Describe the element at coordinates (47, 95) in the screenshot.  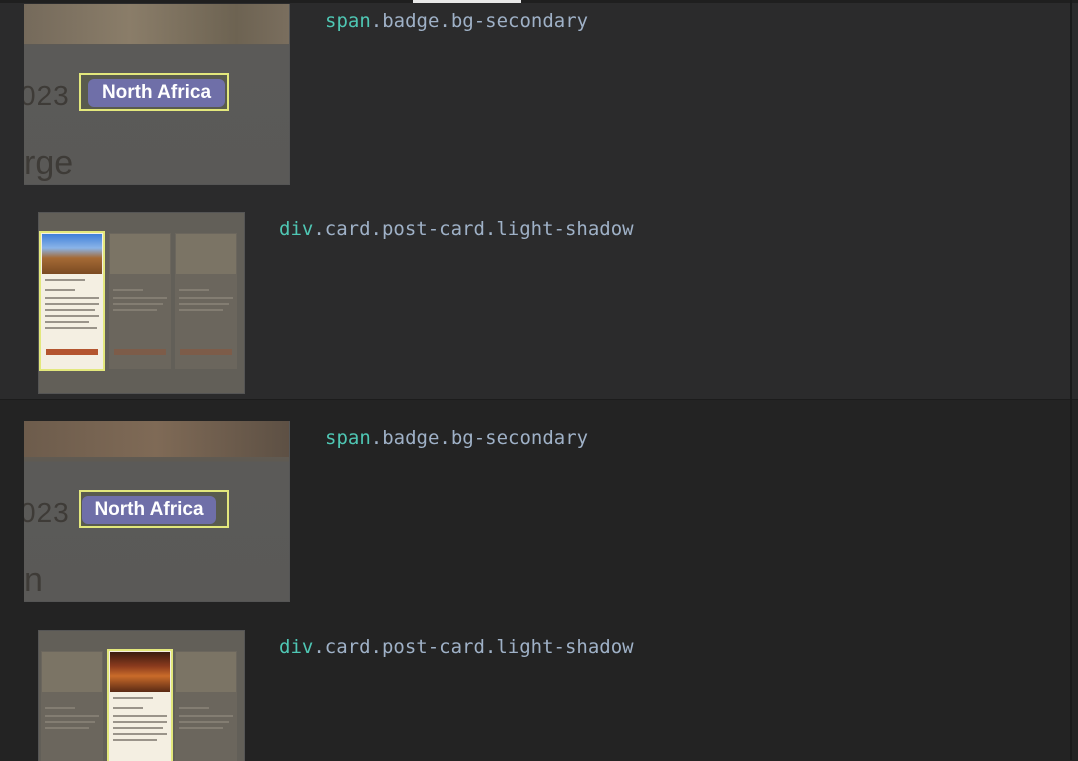
I see `date-fragment: 023` at that location.